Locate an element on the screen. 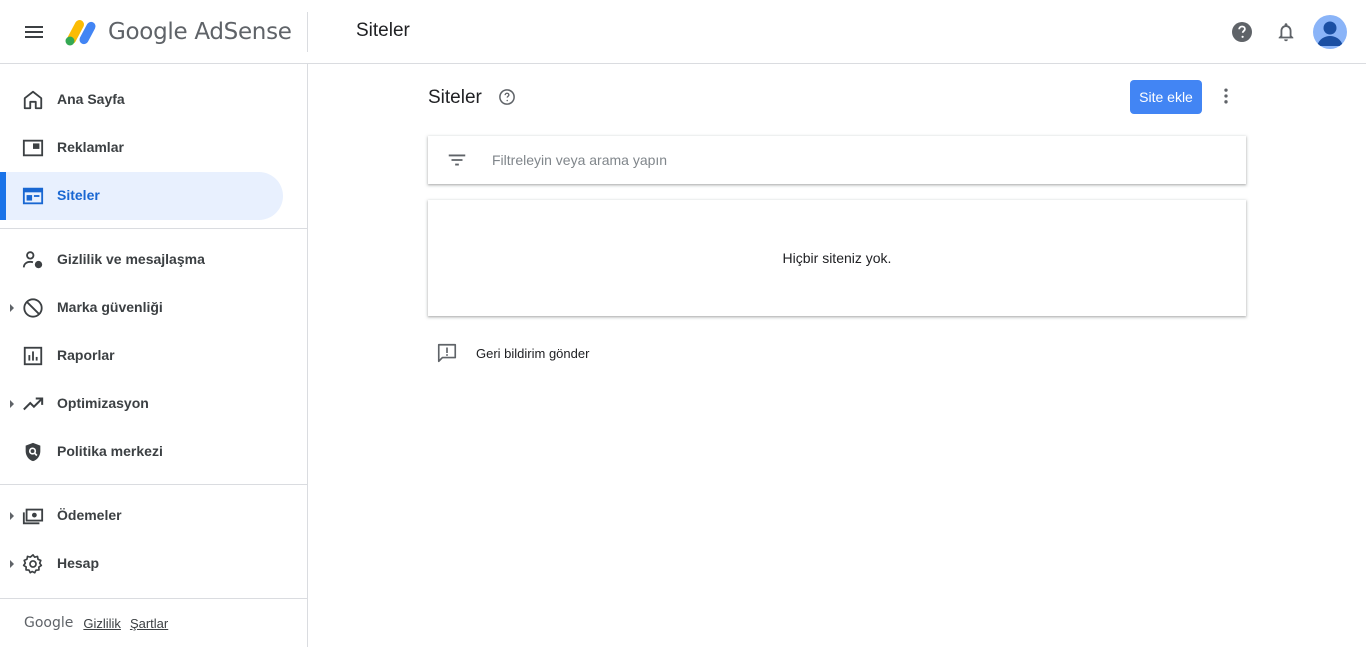 This screenshot has width=1366, height=647. sidebar-item-brand-safety: Marka güvenliği is located at coordinates (141, 308).